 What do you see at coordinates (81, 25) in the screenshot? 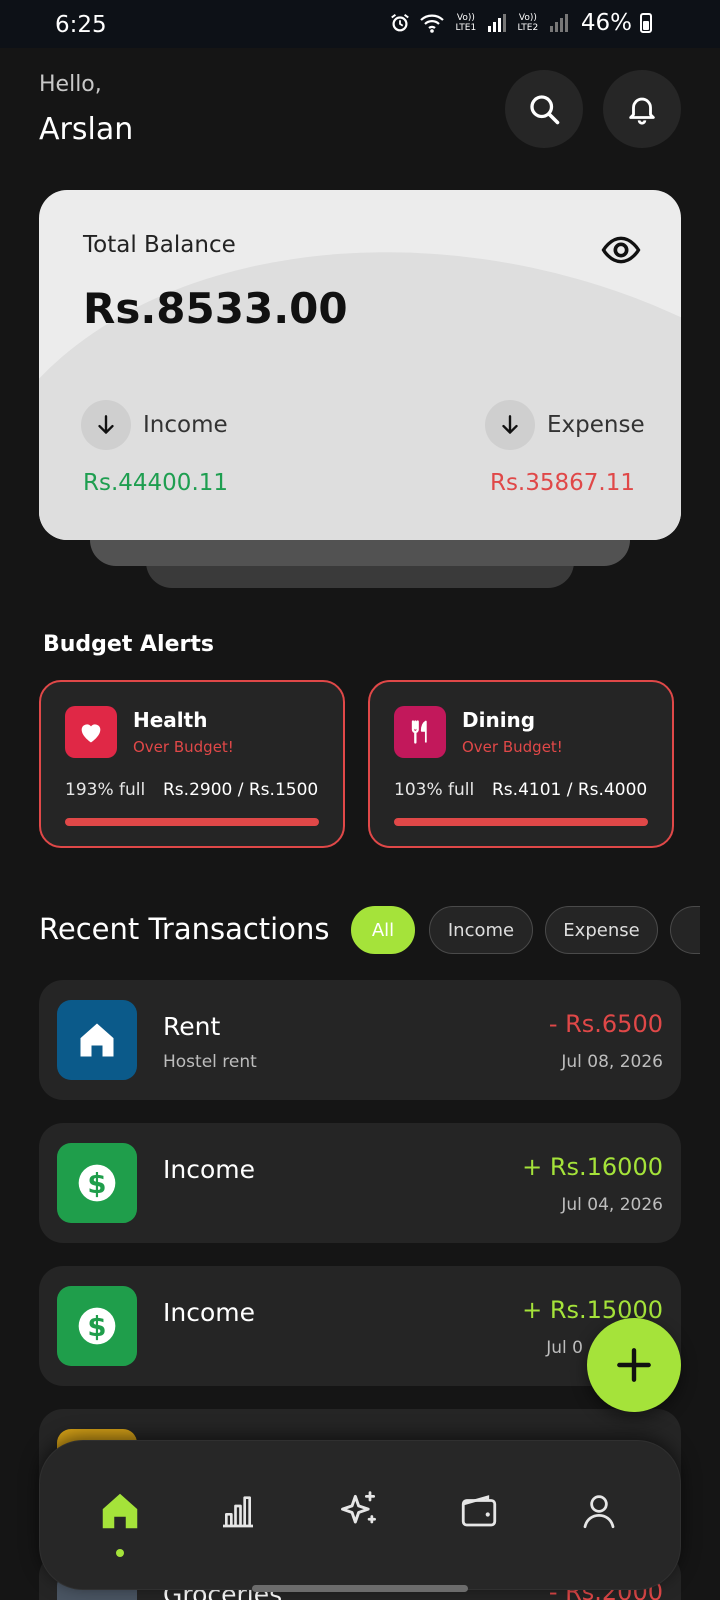
I see `status-time: 6:25` at bounding box center [81, 25].